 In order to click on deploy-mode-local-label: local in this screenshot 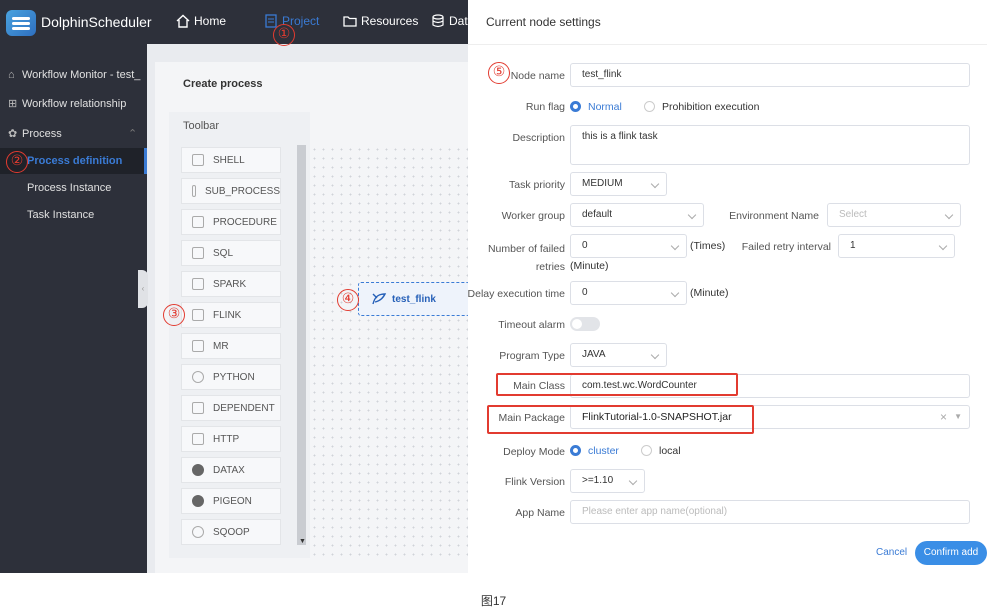, I will do `click(670, 451)`.